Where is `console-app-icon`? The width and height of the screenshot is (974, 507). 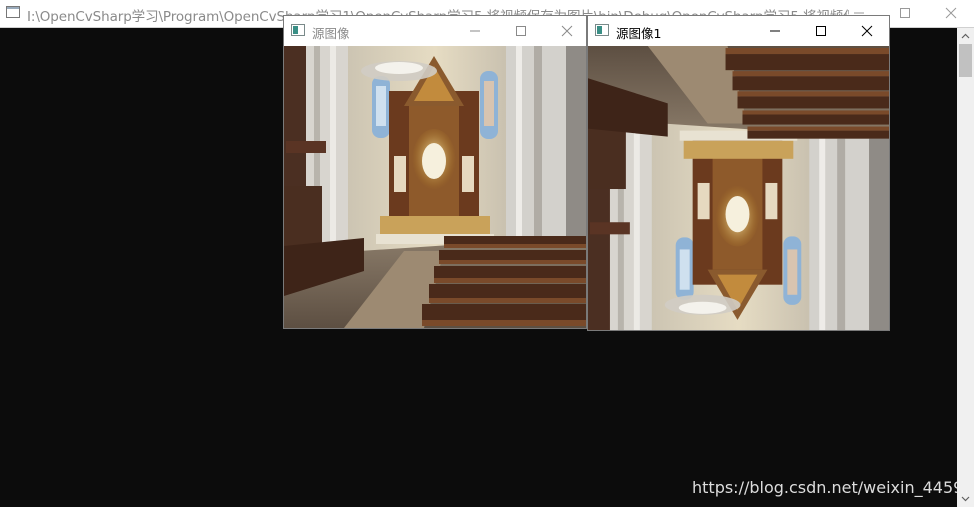 console-app-icon is located at coordinates (13, 12).